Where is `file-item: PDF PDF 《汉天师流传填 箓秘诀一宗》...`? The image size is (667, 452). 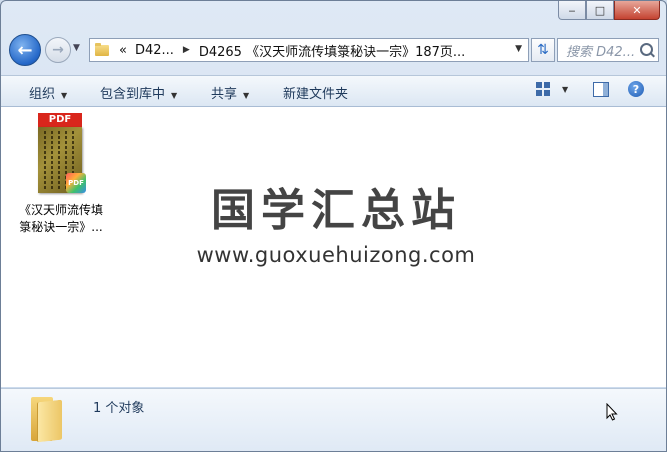 file-item: PDF PDF 《汉天师流传填 箓秘诀一宗》... is located at coordinates (61, 174).